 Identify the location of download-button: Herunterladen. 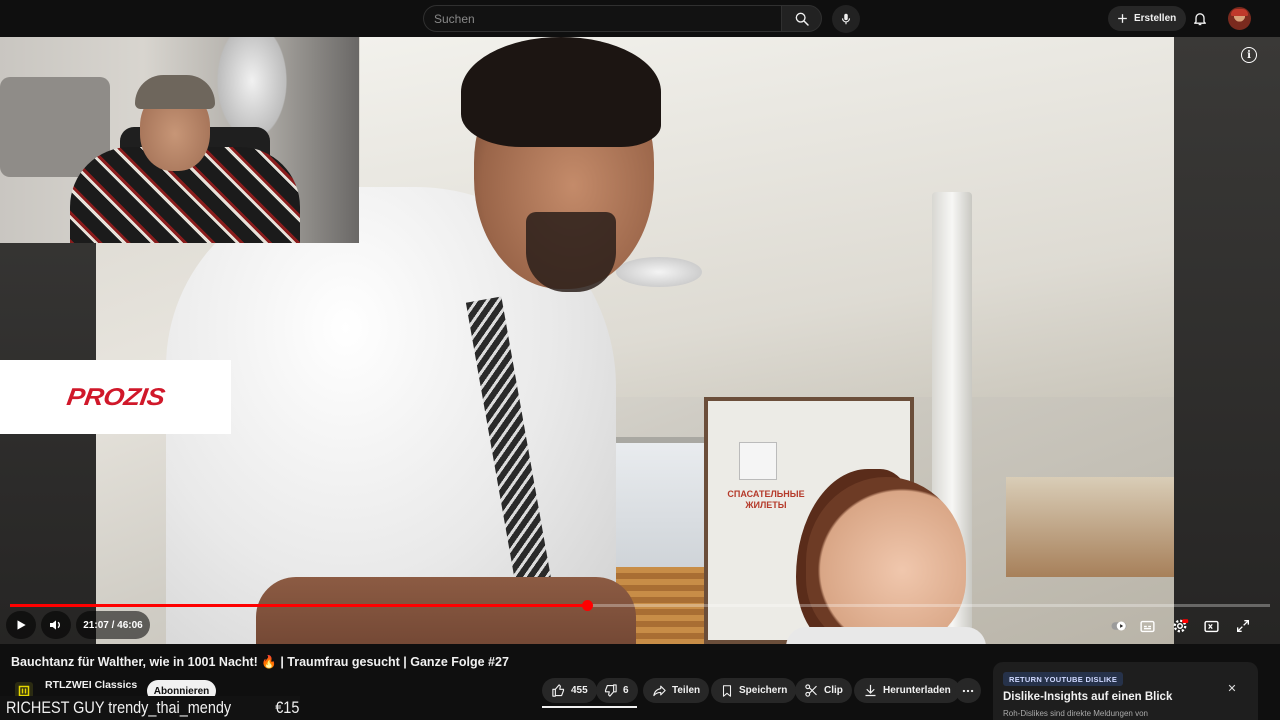
(907, 690).